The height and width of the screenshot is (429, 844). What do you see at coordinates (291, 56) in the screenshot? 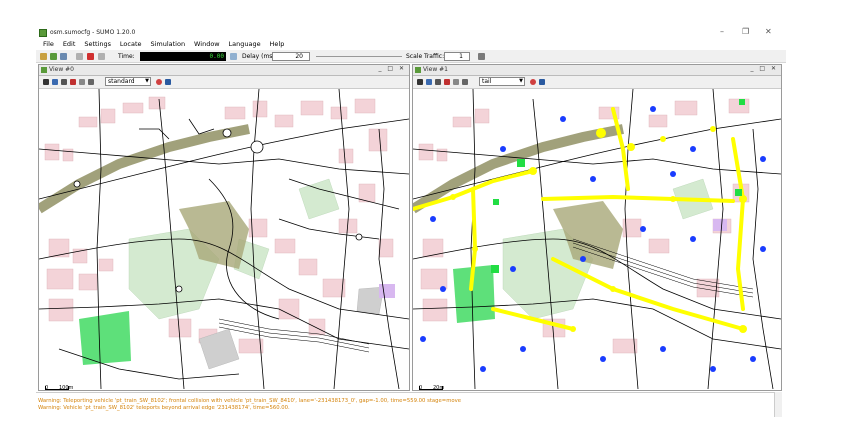
I see `delay-input: 20` at bounding box center [291, 56].